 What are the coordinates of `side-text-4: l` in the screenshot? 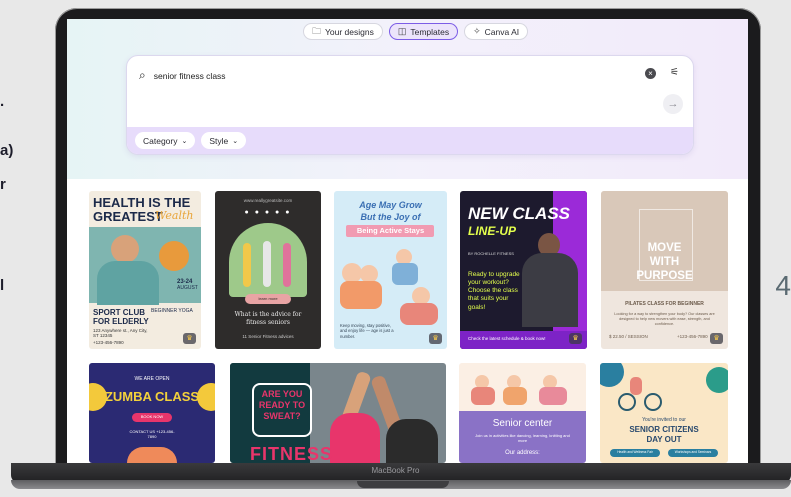 It's located at (2, 285).